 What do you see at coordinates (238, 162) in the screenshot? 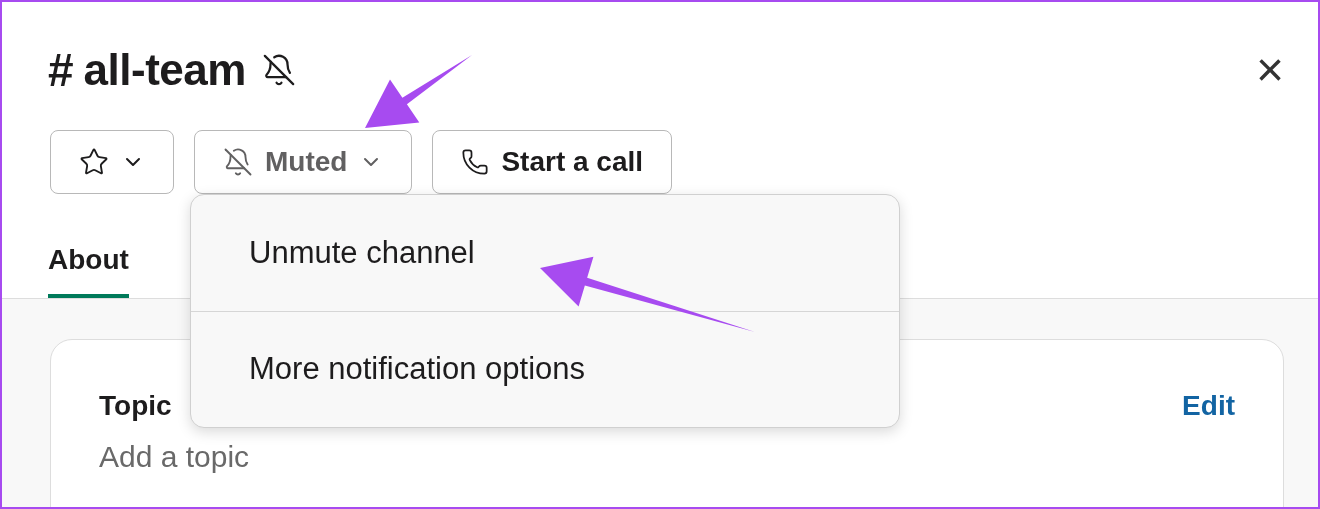
I see `bell-off-icon` at bounding box center [238, 162].